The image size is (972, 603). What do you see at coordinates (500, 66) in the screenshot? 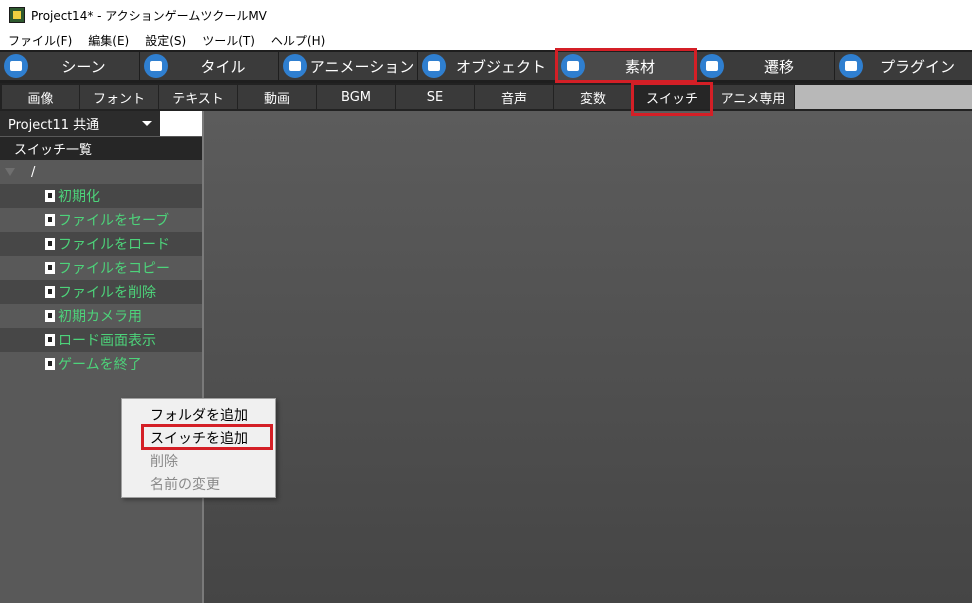
I see `tab-object-label: オブジェクト` at bounding box center [500, 66].